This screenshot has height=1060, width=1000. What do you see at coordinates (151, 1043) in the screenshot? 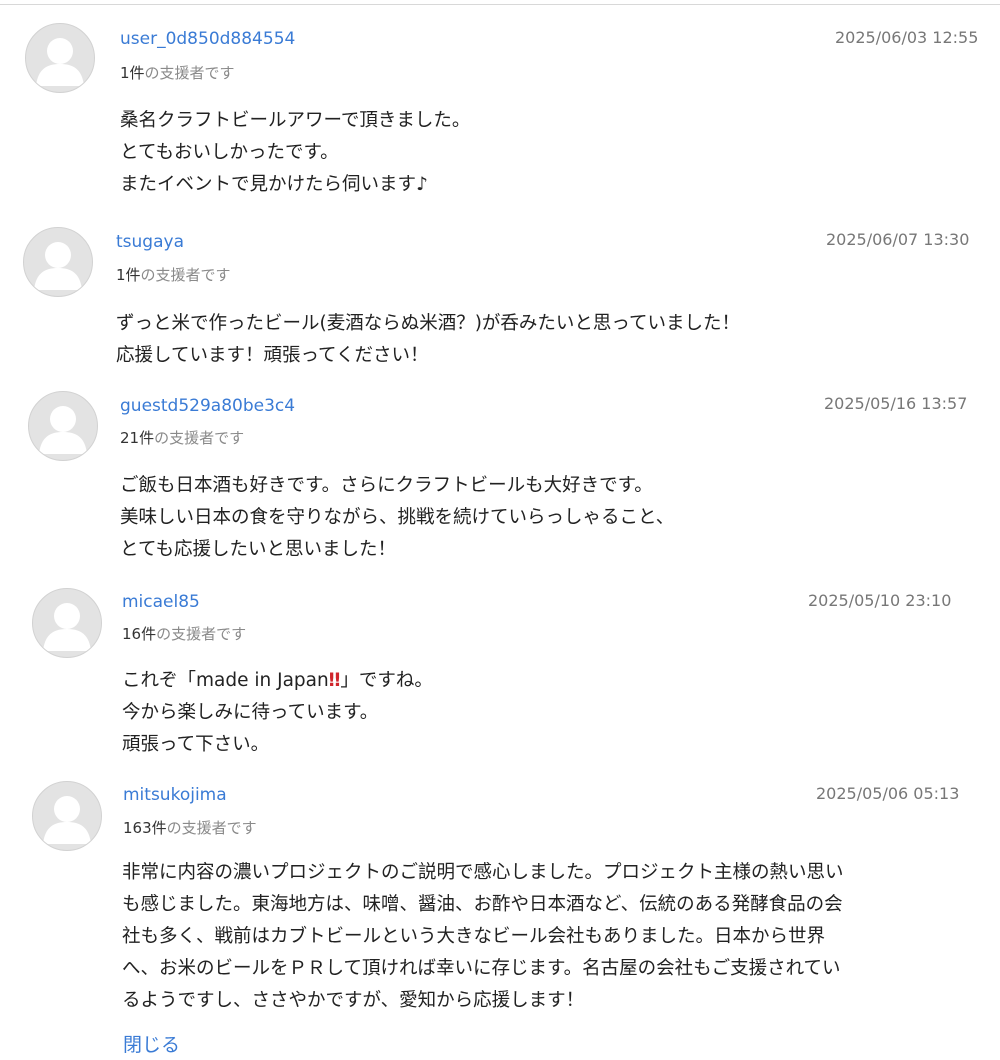
I see `close-link: 閉じる` at bounding box center [151, 1043].